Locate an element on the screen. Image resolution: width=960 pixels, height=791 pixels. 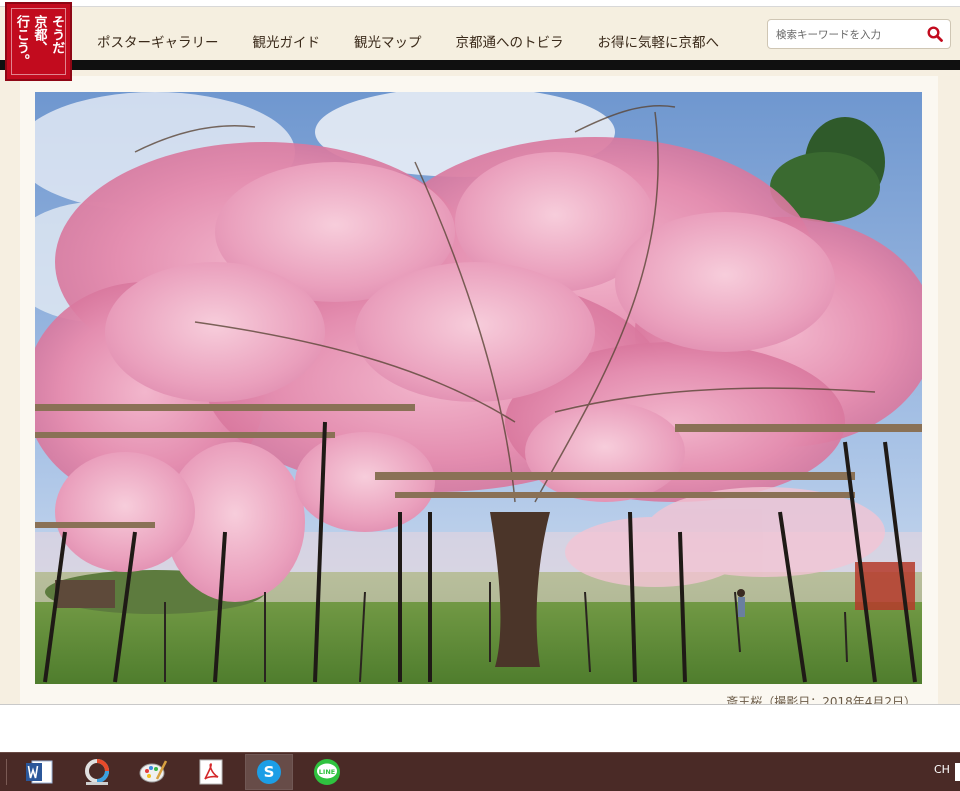
taskbar-line-button: LINE is located at coordinates (327, 772).